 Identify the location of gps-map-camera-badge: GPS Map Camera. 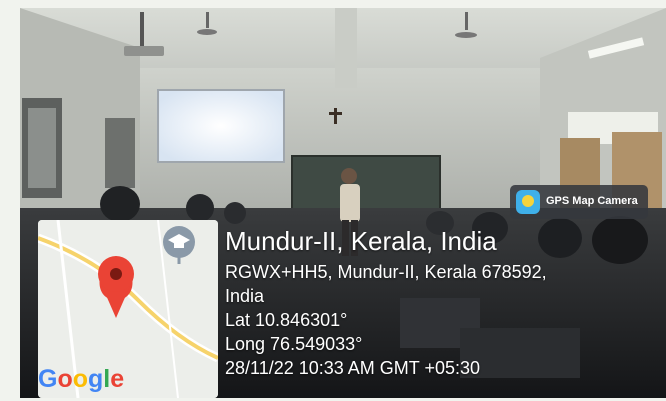
(579, 202).